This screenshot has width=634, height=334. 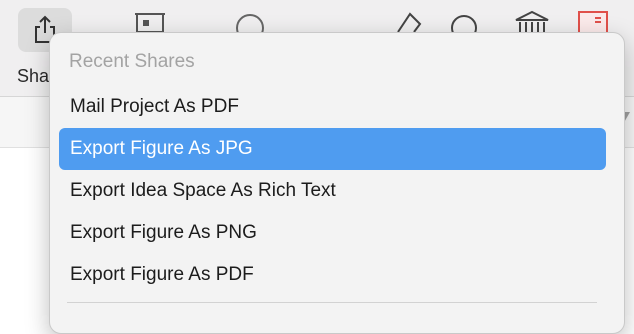 What do you see at coordinates (532, 21) in the screenshot?
I see `library-icon` at bounding box center [532, 21].